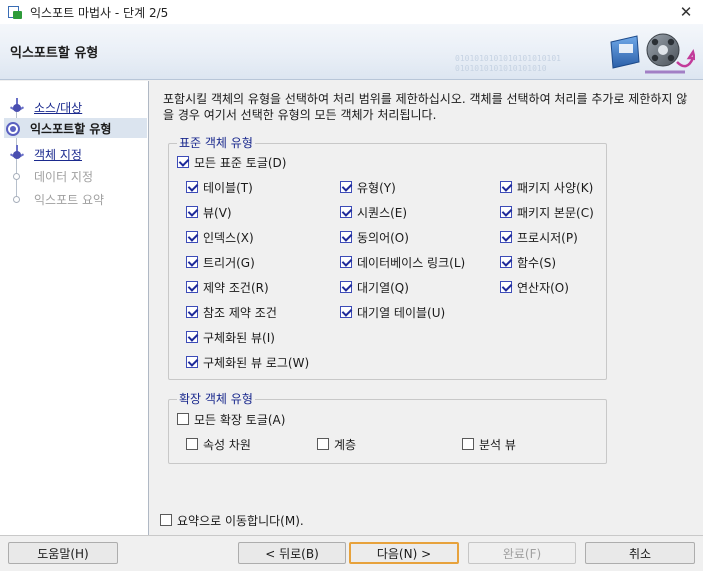  Describe the element at coordinates (652, 53) in the screenshot. I see `database-export-icon` at that location.